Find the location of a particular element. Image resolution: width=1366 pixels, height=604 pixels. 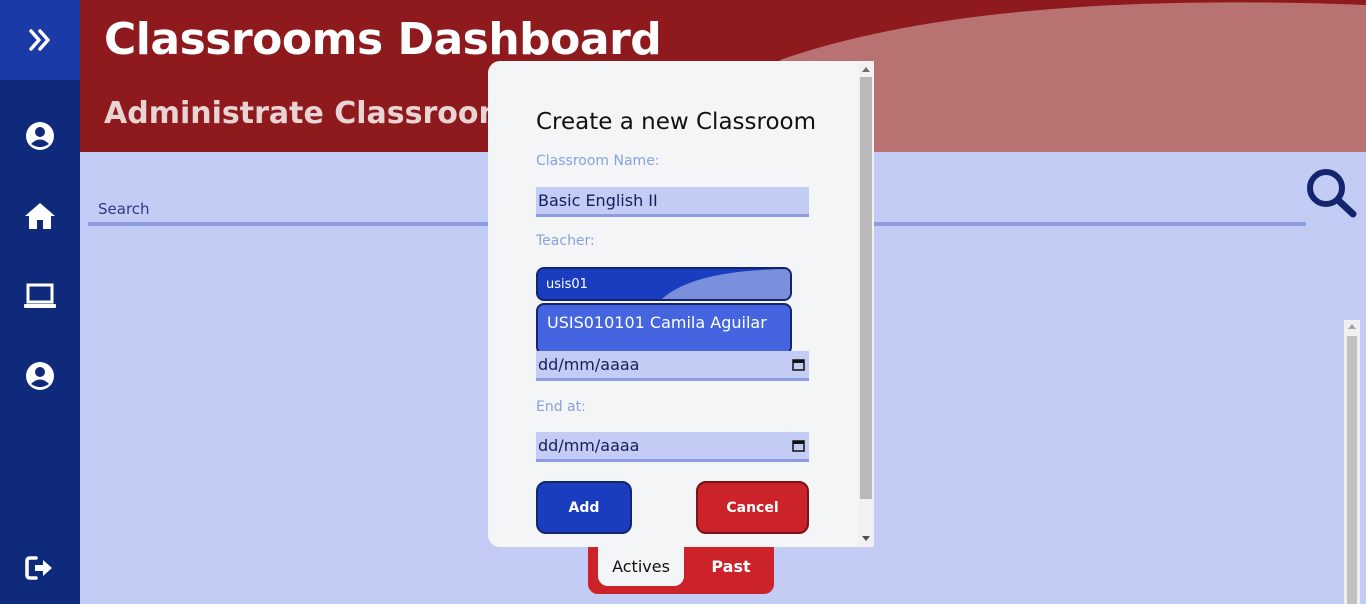

sidebar-item-classrooms is located at coordinates (40, 296).